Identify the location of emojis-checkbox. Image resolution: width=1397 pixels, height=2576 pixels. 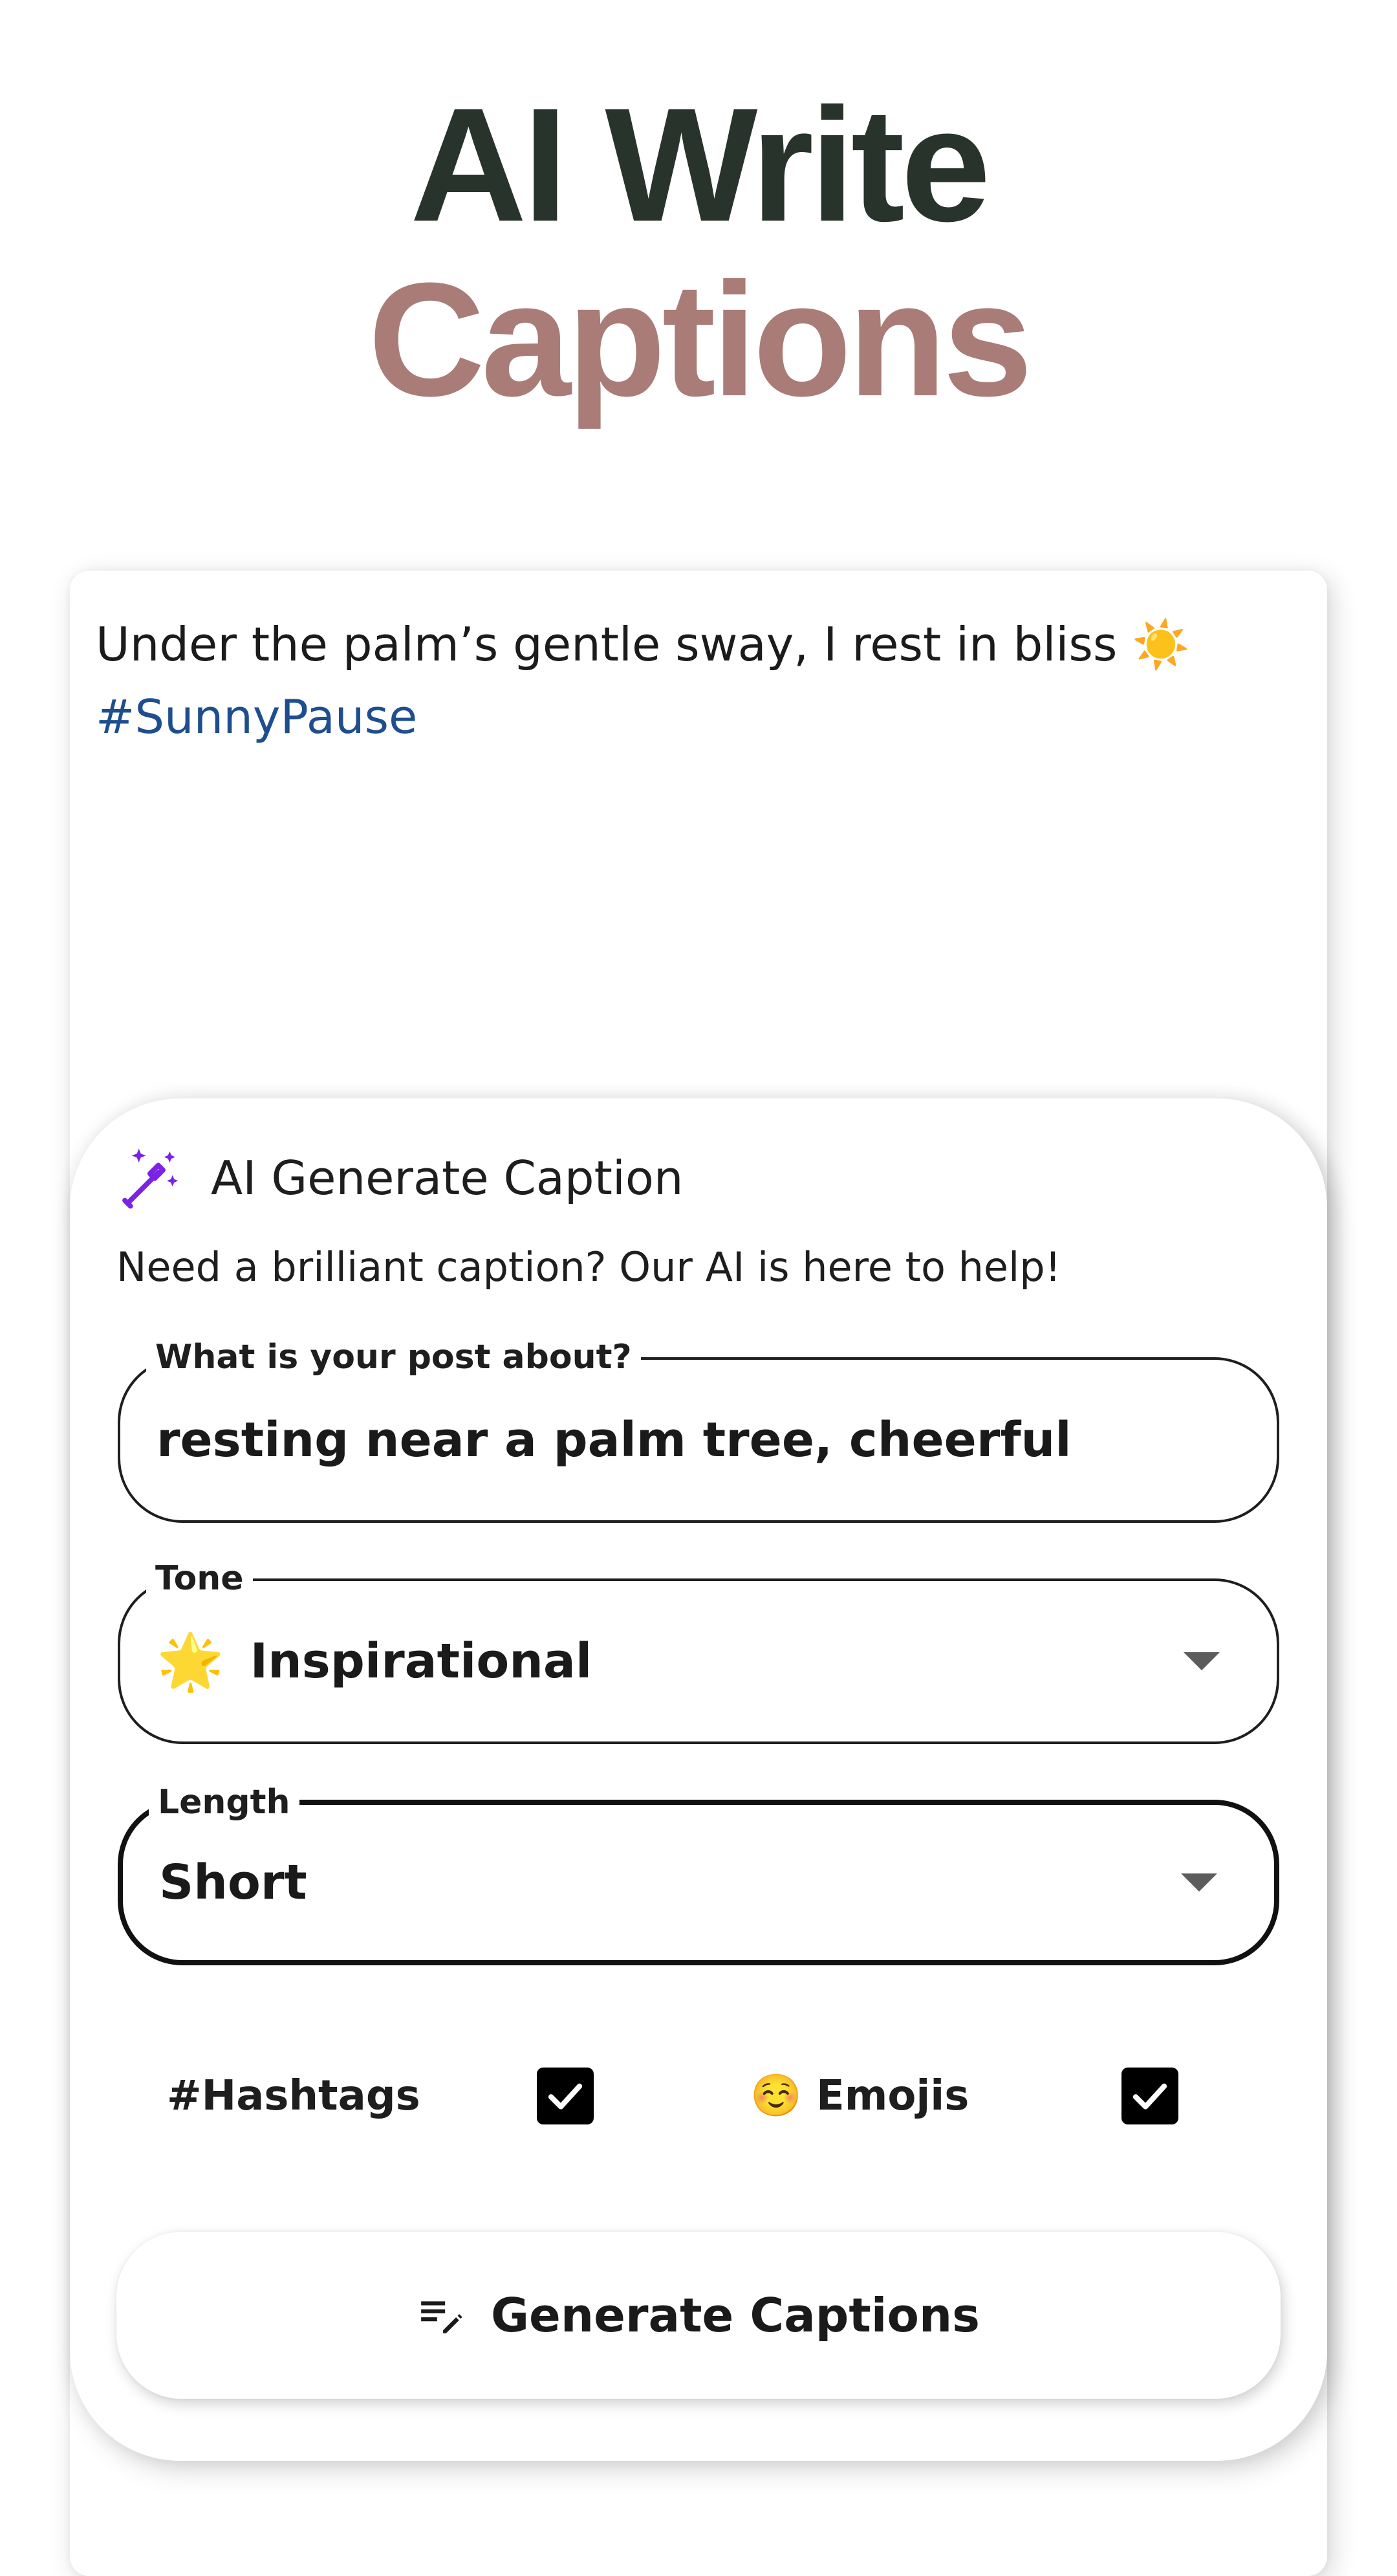
(1149, 2096).